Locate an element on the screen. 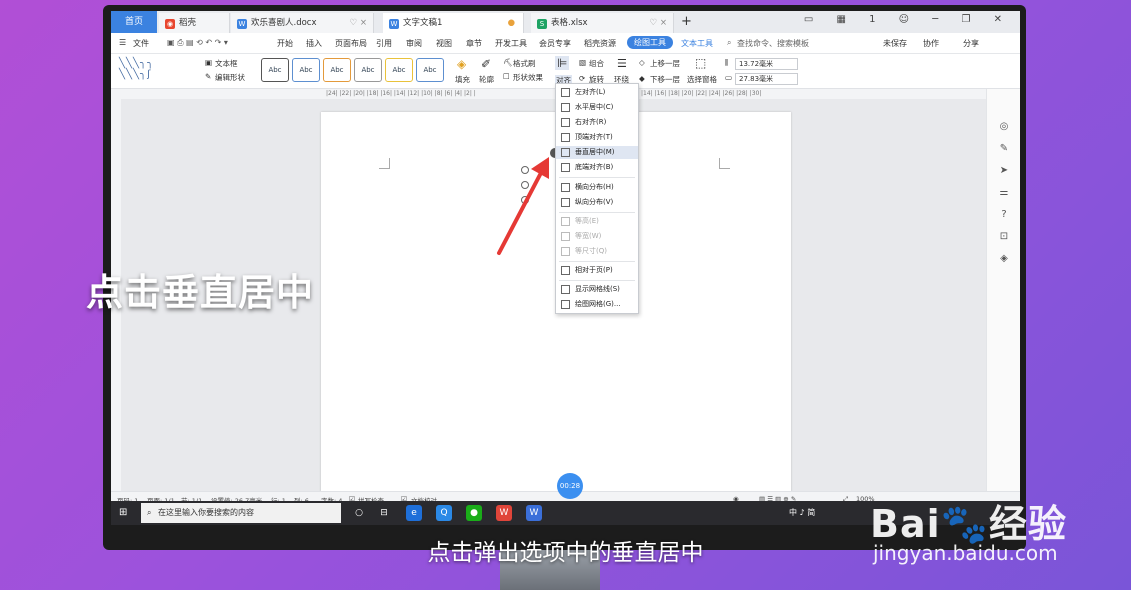 This screenshot has width=1131, height=590. menu-layout: 页面布局 is located at coordinates (351, 43).